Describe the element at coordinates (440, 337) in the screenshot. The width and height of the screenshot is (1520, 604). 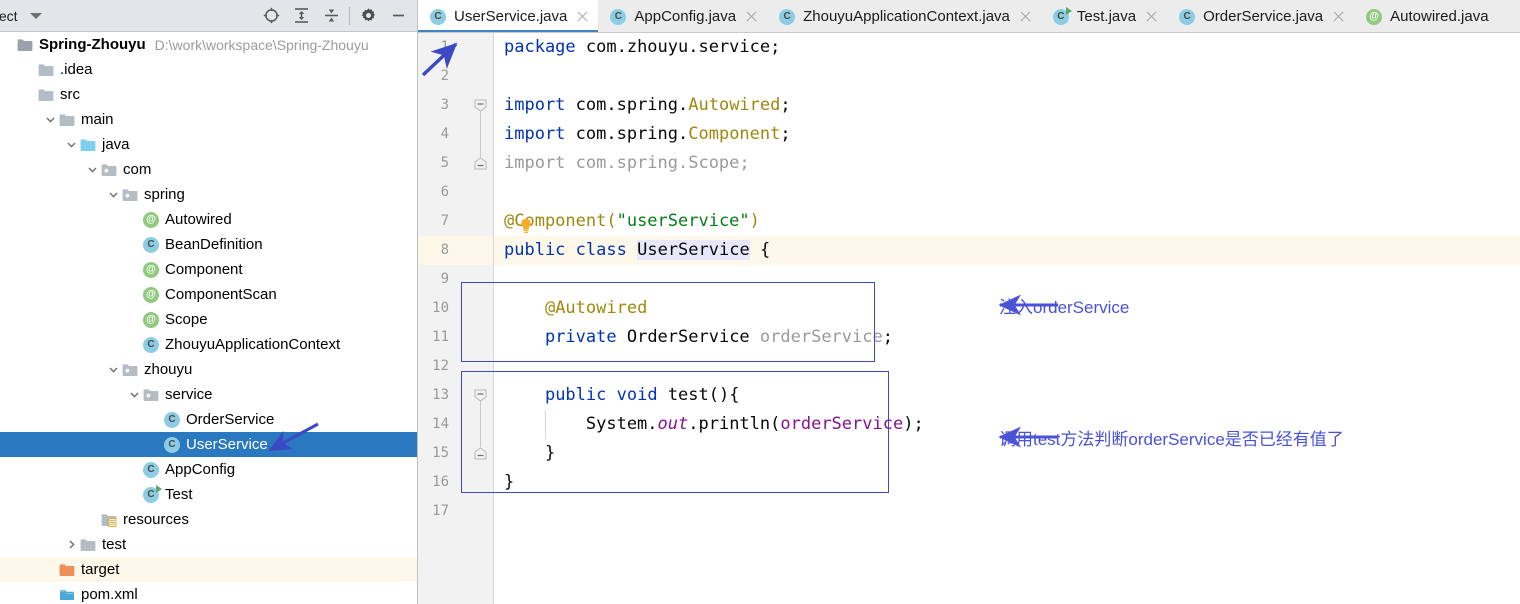
I see `line-number: 11` at that location.